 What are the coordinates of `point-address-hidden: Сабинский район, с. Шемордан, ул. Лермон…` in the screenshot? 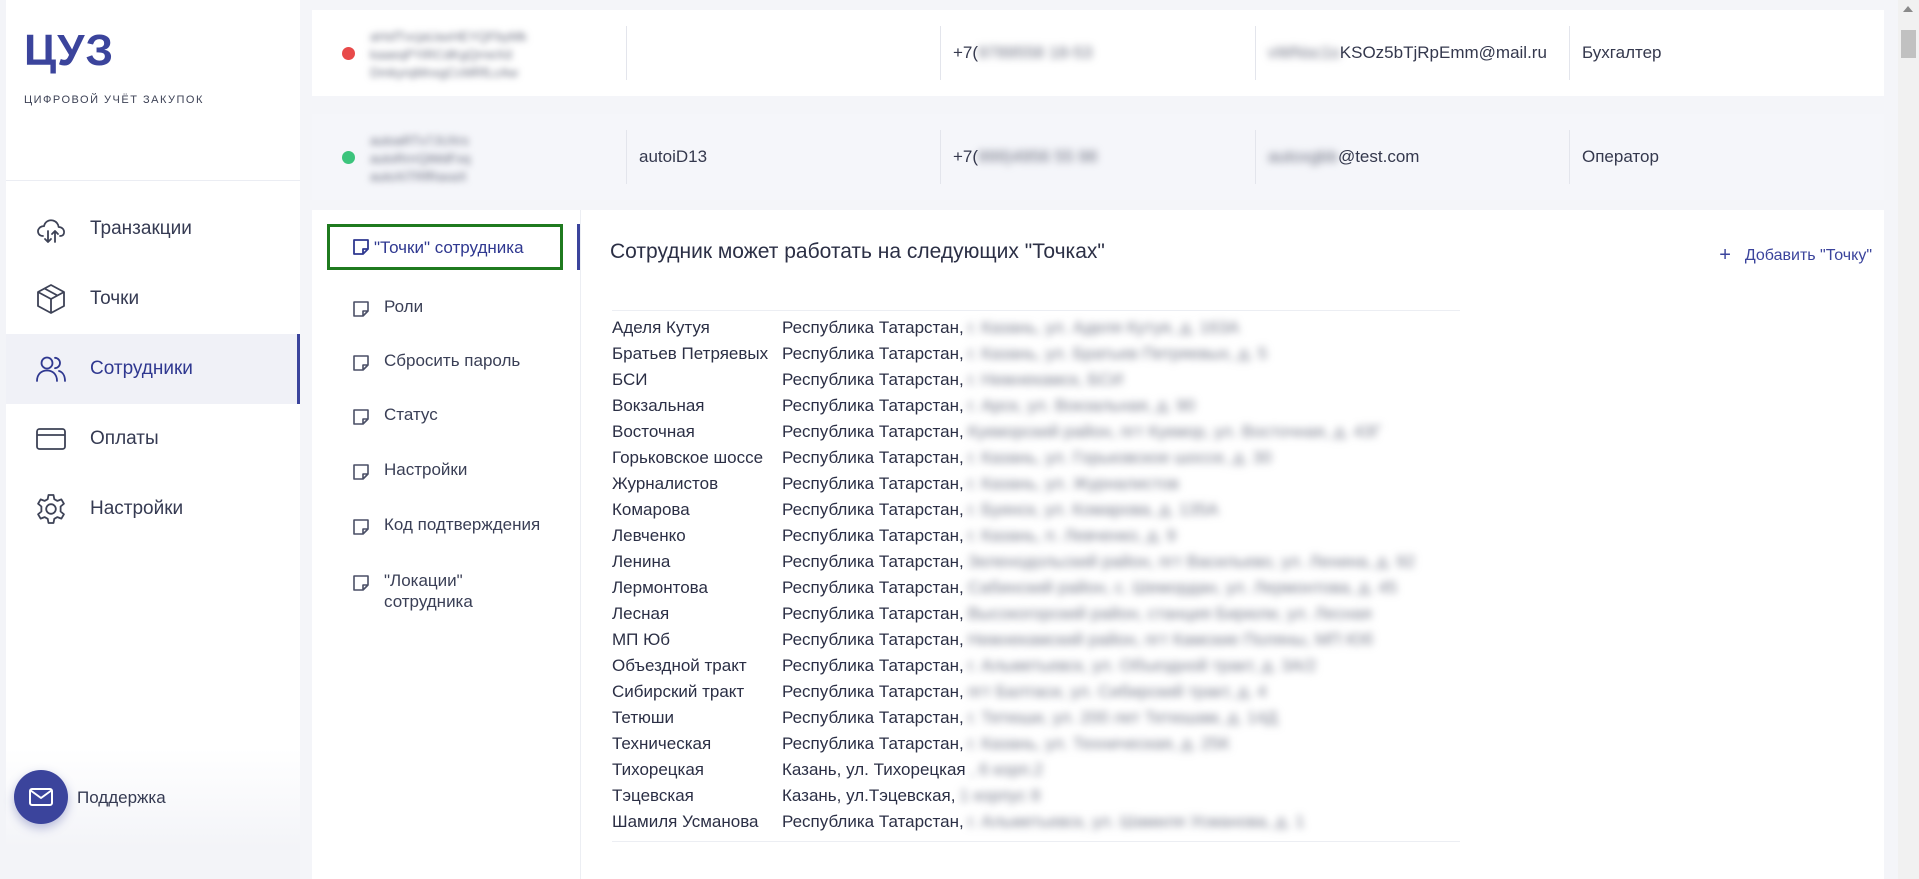 It's located at (1182, 587).